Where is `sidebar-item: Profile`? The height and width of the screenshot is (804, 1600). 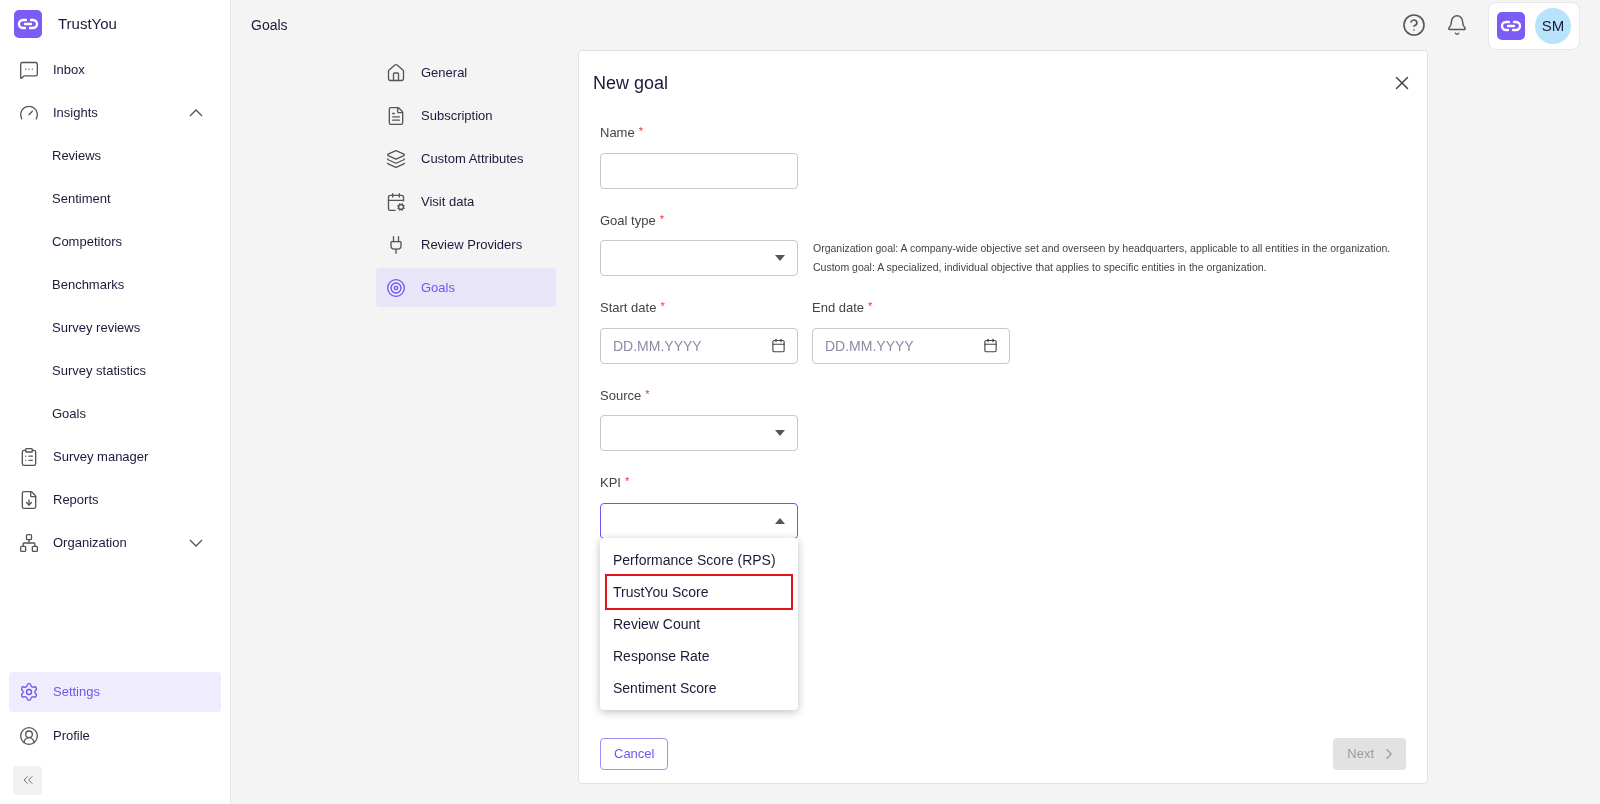
sidebar-item: Profile is located at coordinates (115, 736).